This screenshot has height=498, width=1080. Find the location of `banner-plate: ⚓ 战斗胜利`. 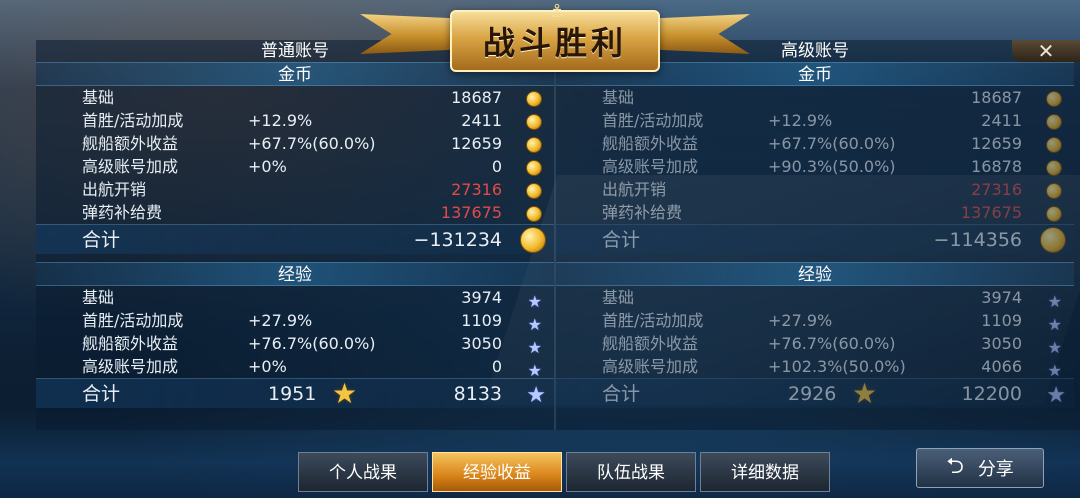

banner-plate: ⚓ 战斗胜利 is located at coordinates (555, 37).